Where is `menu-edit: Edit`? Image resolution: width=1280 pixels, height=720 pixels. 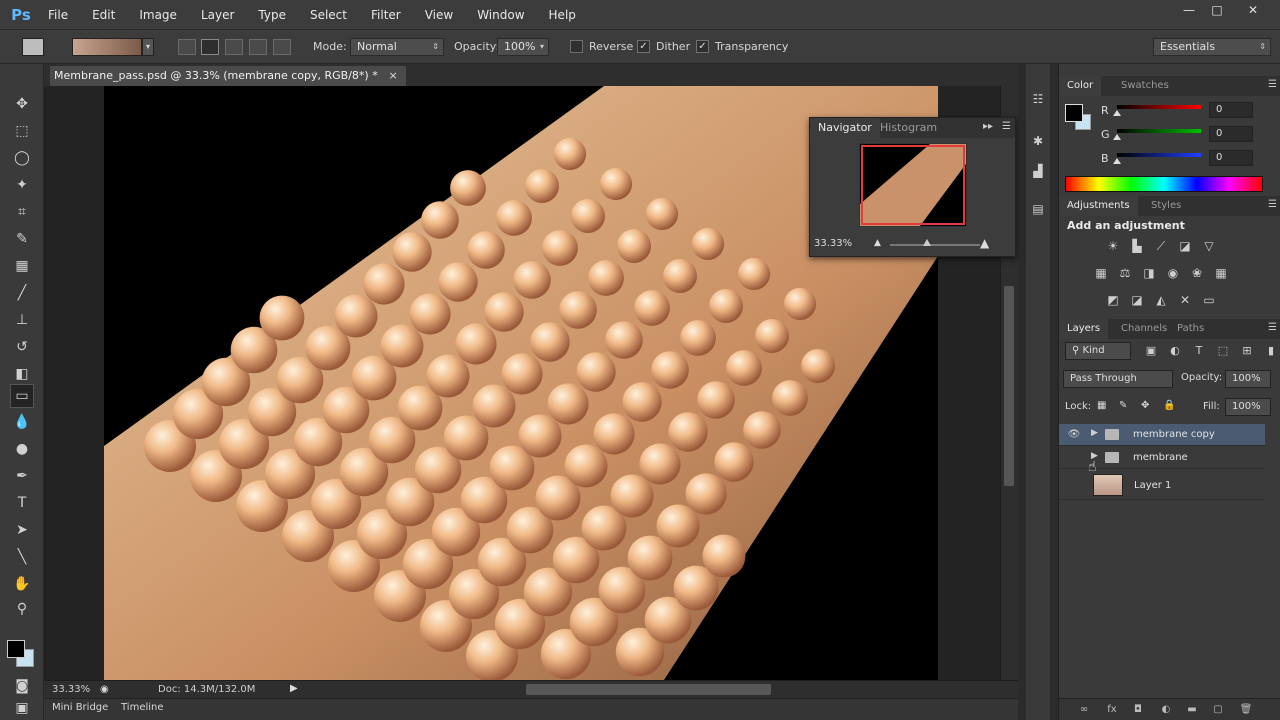 menu-edit: Edit is located at coordinates (103, 15).